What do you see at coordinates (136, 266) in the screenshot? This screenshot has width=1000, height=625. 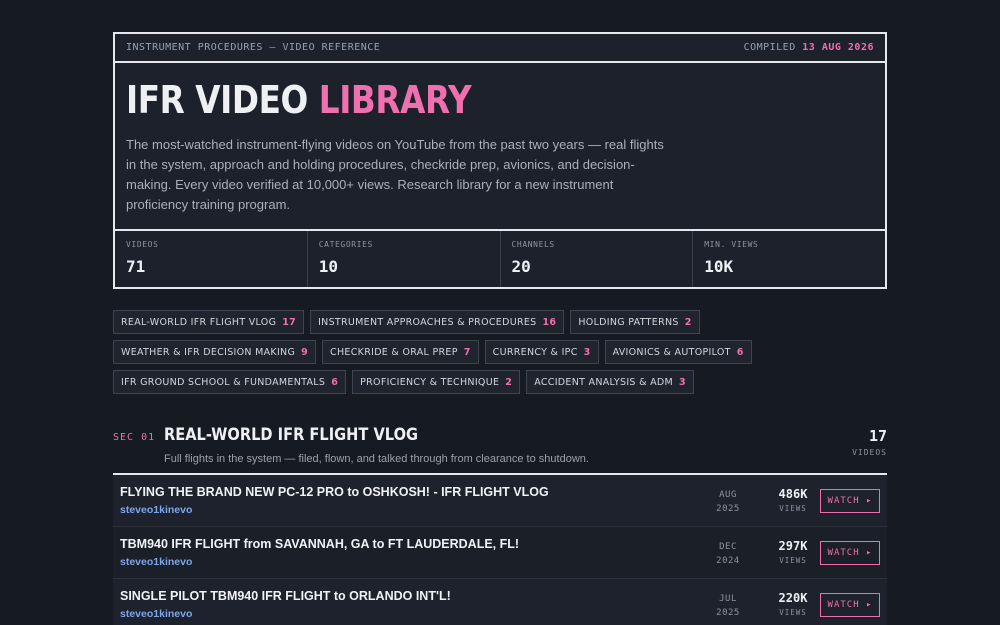 I see `stat-value: 71` at bounding box center [136, 266].